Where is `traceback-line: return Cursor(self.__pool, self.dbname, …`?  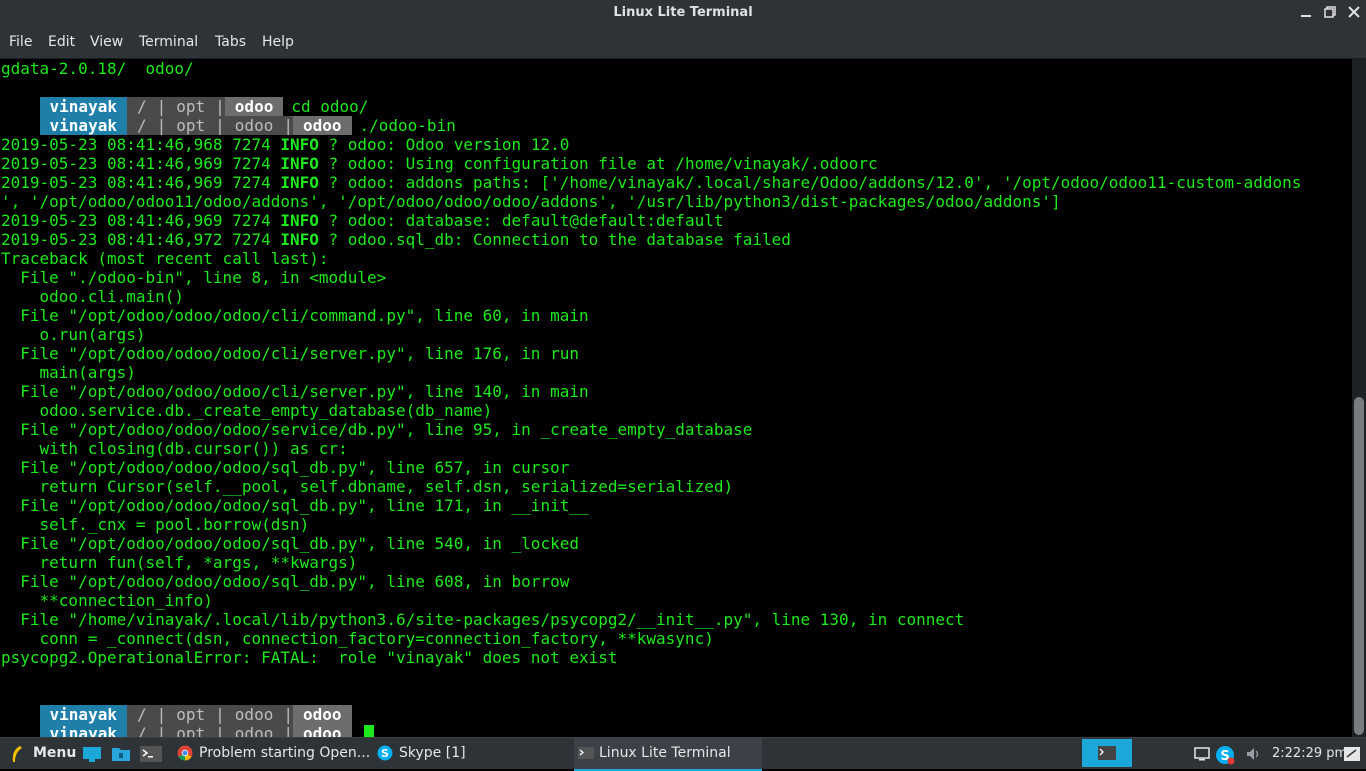
traceback-line: return Cursor(self.__pool, self.dbname, … is located at coordinates (367, 486).